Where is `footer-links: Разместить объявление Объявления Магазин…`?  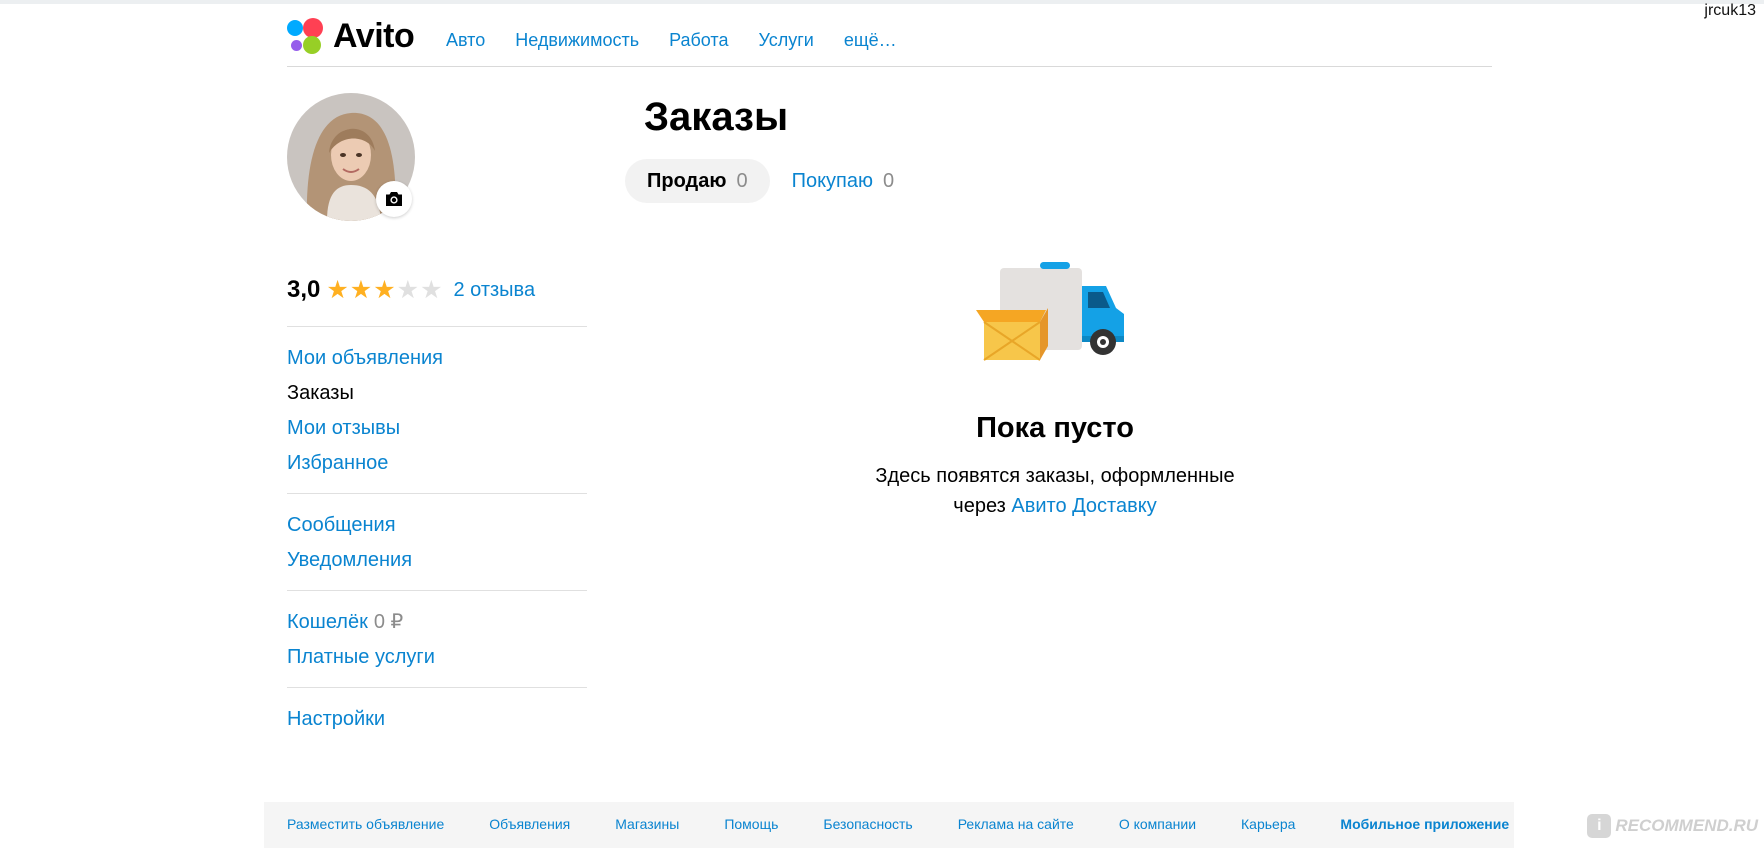 footer-links: Разместить объявление Объявления Магазин… is located at coordinates (898, 824).